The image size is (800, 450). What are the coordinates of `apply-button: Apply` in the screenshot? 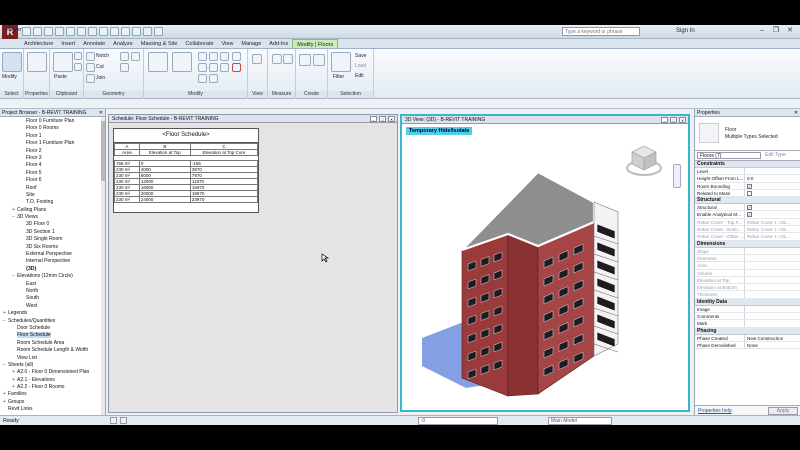 It's located at (783, 411).